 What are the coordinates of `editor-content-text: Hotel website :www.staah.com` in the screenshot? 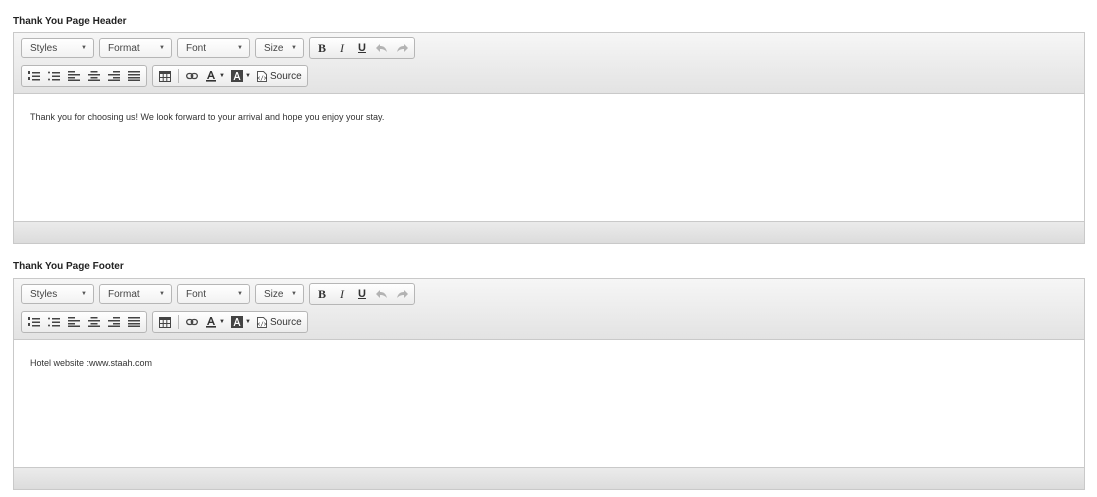 It's located at (91, 363).